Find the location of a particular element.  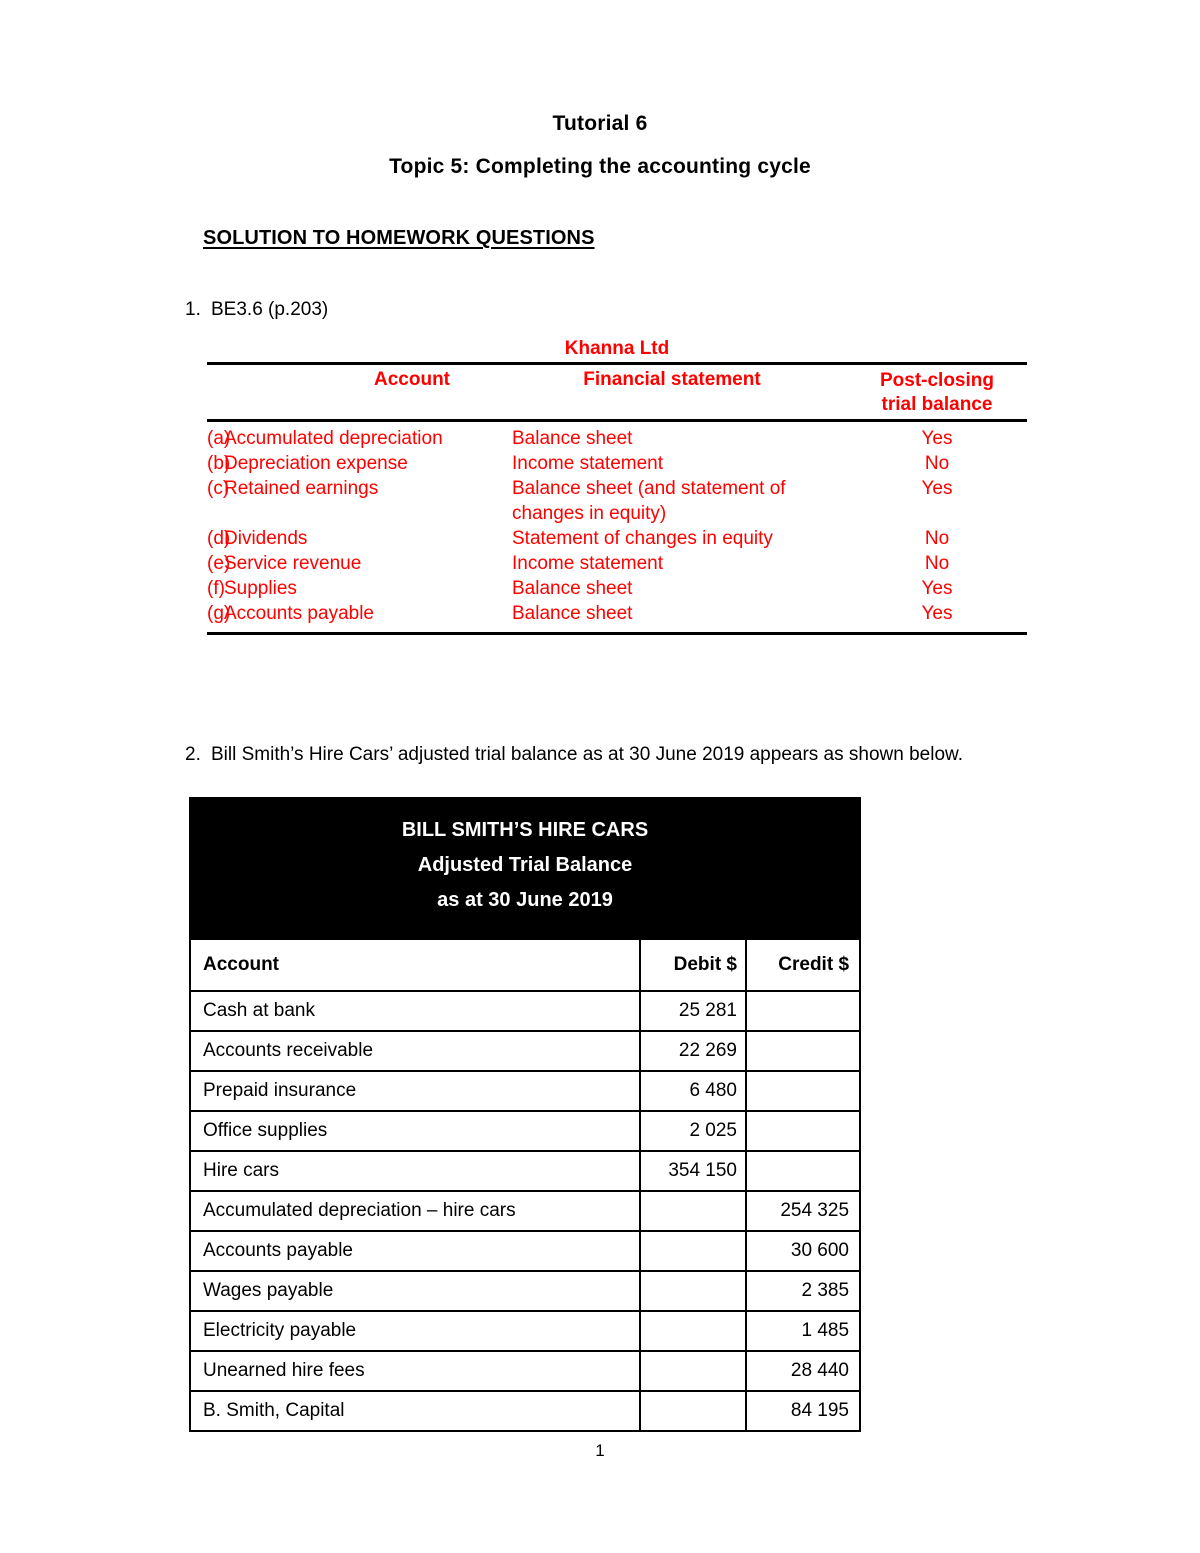

page-number: 1 is located at coordinates (600, 1450).